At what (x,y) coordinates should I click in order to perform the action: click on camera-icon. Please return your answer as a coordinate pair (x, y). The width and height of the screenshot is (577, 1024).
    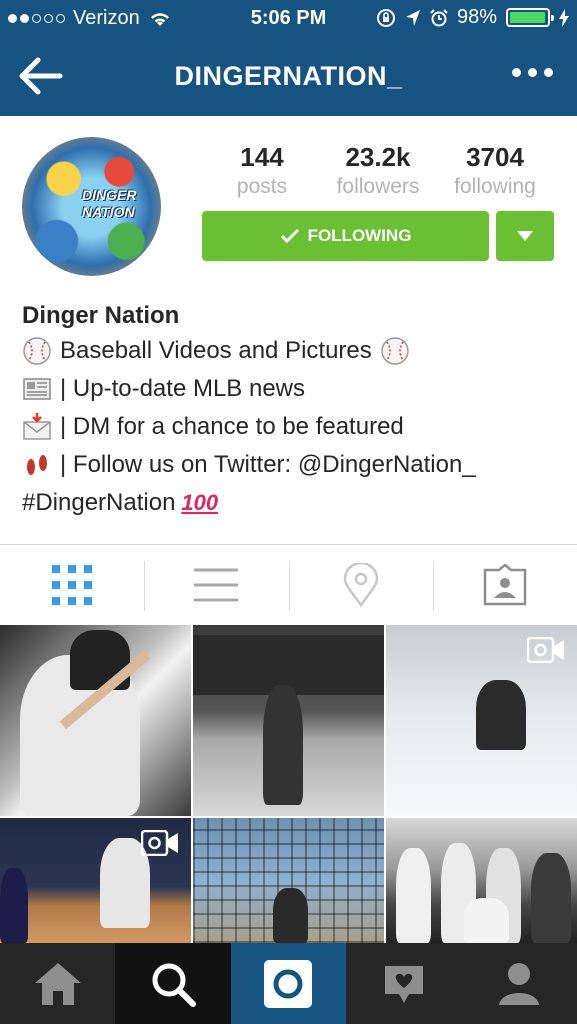
    Looking at the image, I should click on (288, 983).